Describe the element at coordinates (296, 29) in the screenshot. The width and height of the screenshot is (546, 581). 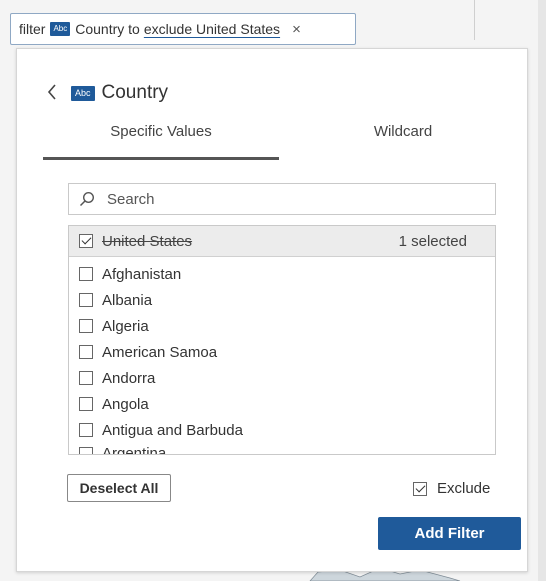
I see `close-icon: ×` at that location.